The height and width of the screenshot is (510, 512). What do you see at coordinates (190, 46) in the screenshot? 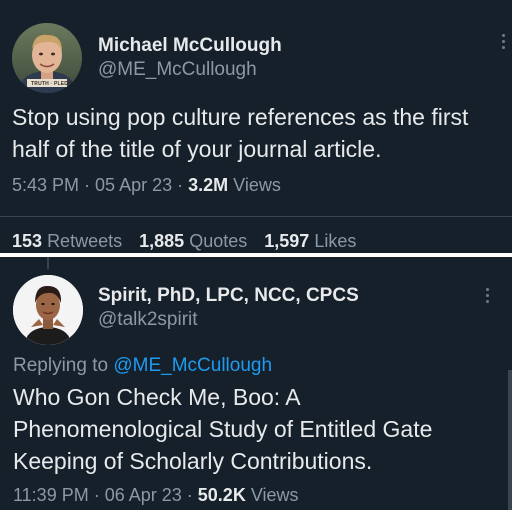
I see `author-name: Michael McCullough` at bounding box center [190, 46].